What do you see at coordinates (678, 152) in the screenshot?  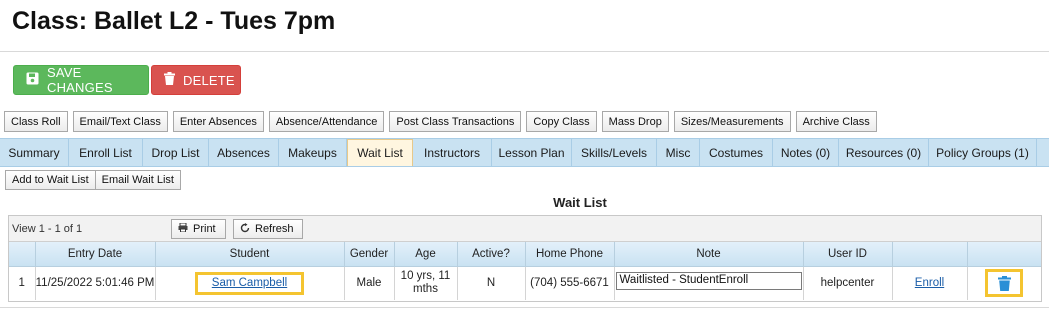 I see `tab-misc: Misc` at bounding box center [678, 152].